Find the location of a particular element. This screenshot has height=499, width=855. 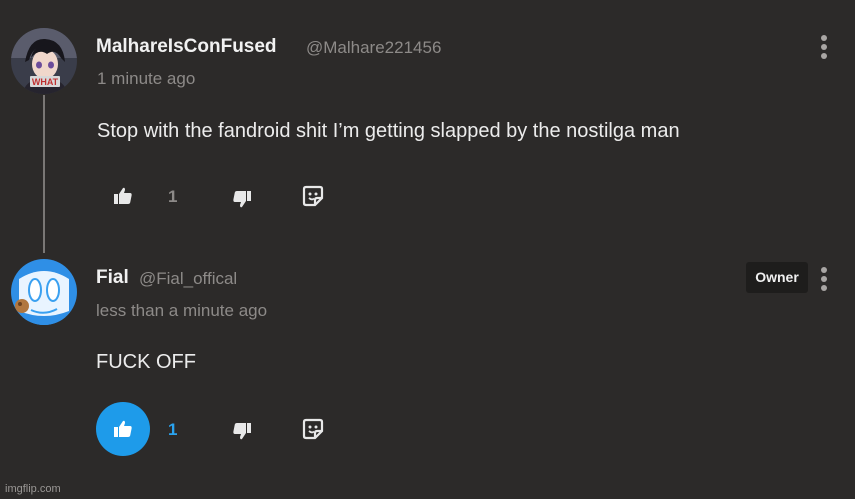

watermark: imgflip.com is located at coordinates (33, 489).